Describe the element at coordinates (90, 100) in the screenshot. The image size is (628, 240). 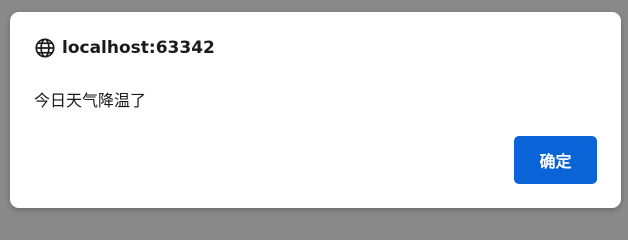
I see `dialog-message: 今日天气降温了` at that location.